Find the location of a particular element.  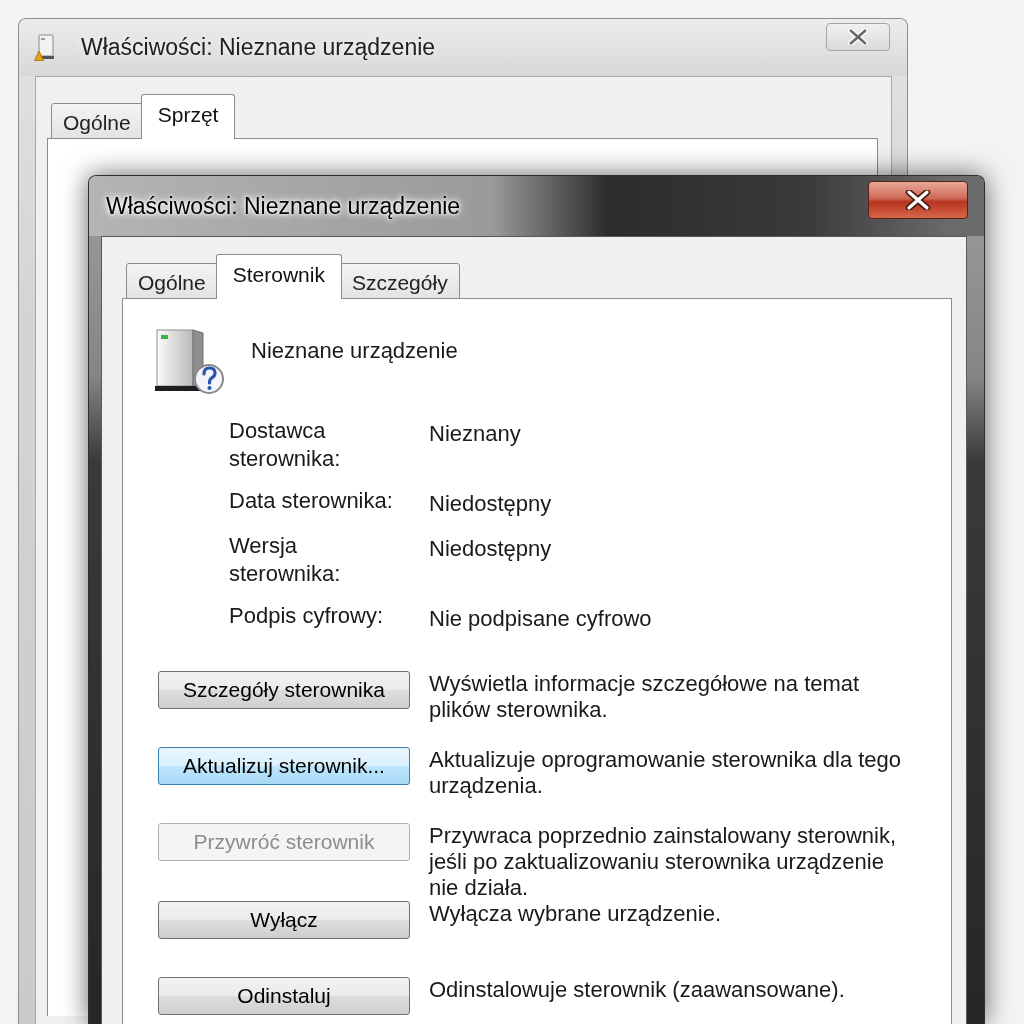

close-button is located at coordinates (918, 200).